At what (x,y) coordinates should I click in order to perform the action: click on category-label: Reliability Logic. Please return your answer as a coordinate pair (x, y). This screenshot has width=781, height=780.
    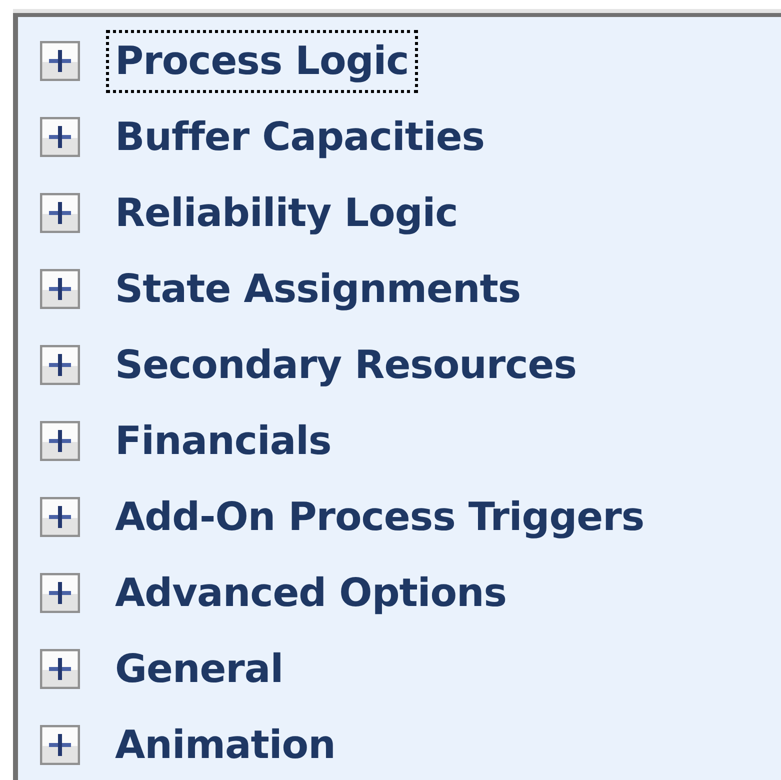
    Looking at the image, I should click on (286, 213).